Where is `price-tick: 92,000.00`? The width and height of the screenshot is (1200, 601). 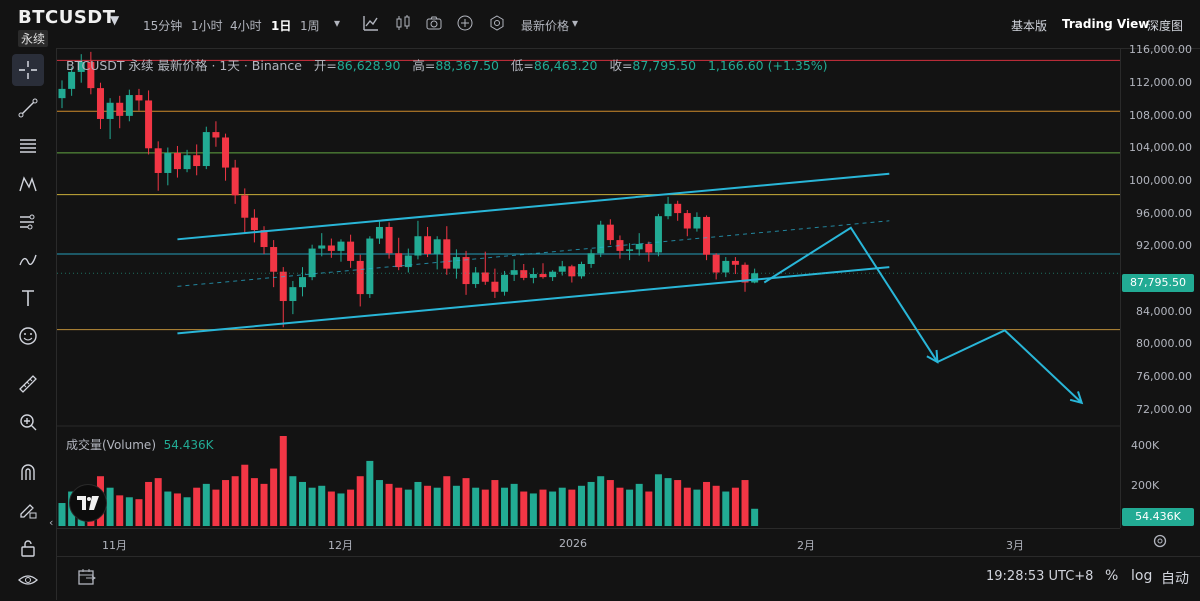
price-tick: 92,000.00 is located at coordinates (1164, 245).